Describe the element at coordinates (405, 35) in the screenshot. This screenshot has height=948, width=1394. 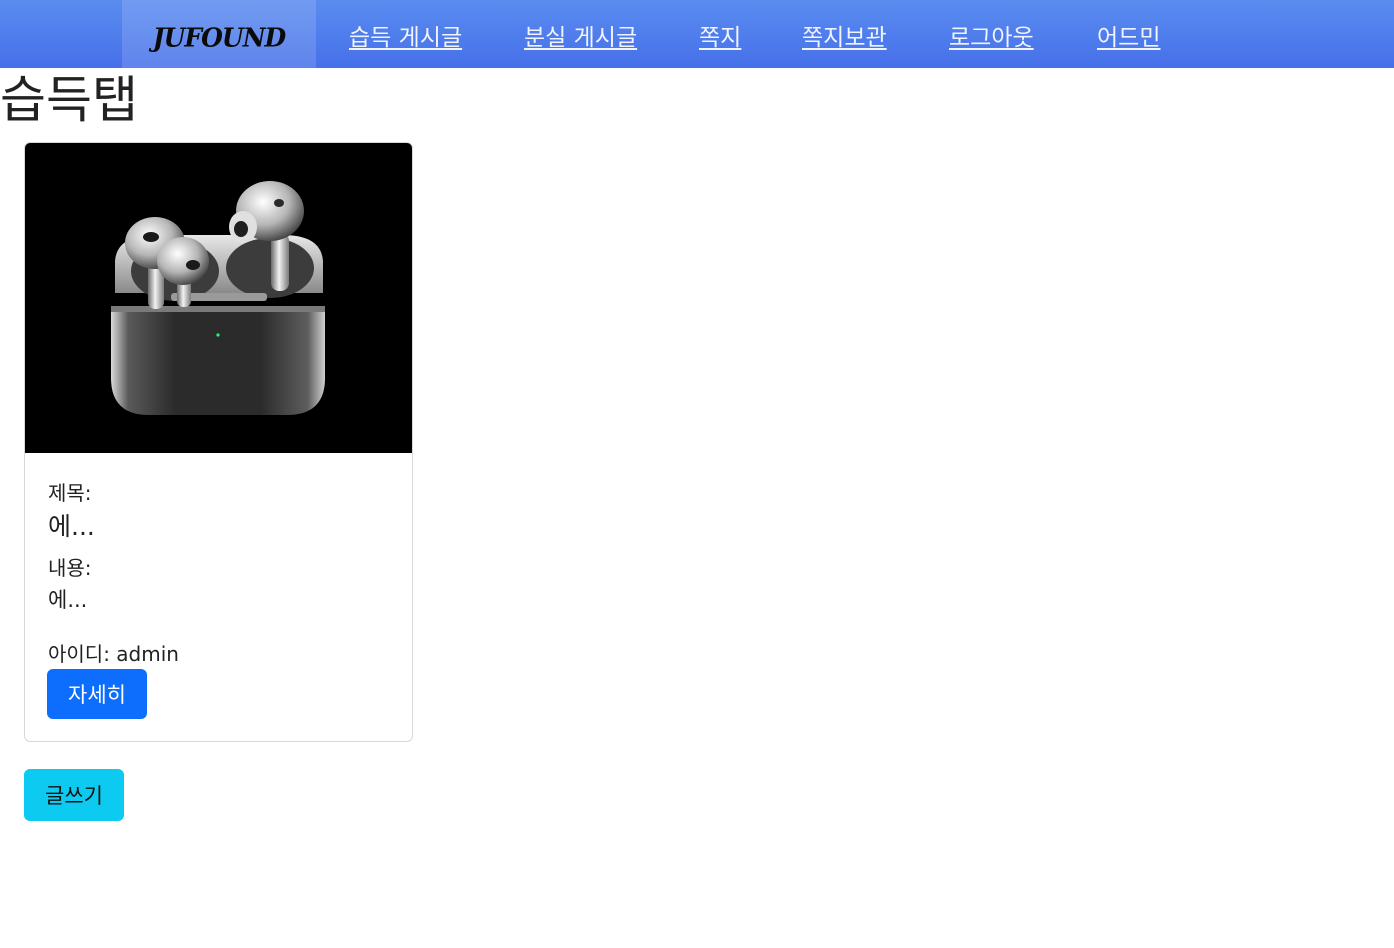
I see `nav-link-found-posts: 습득 게시글` at that location.